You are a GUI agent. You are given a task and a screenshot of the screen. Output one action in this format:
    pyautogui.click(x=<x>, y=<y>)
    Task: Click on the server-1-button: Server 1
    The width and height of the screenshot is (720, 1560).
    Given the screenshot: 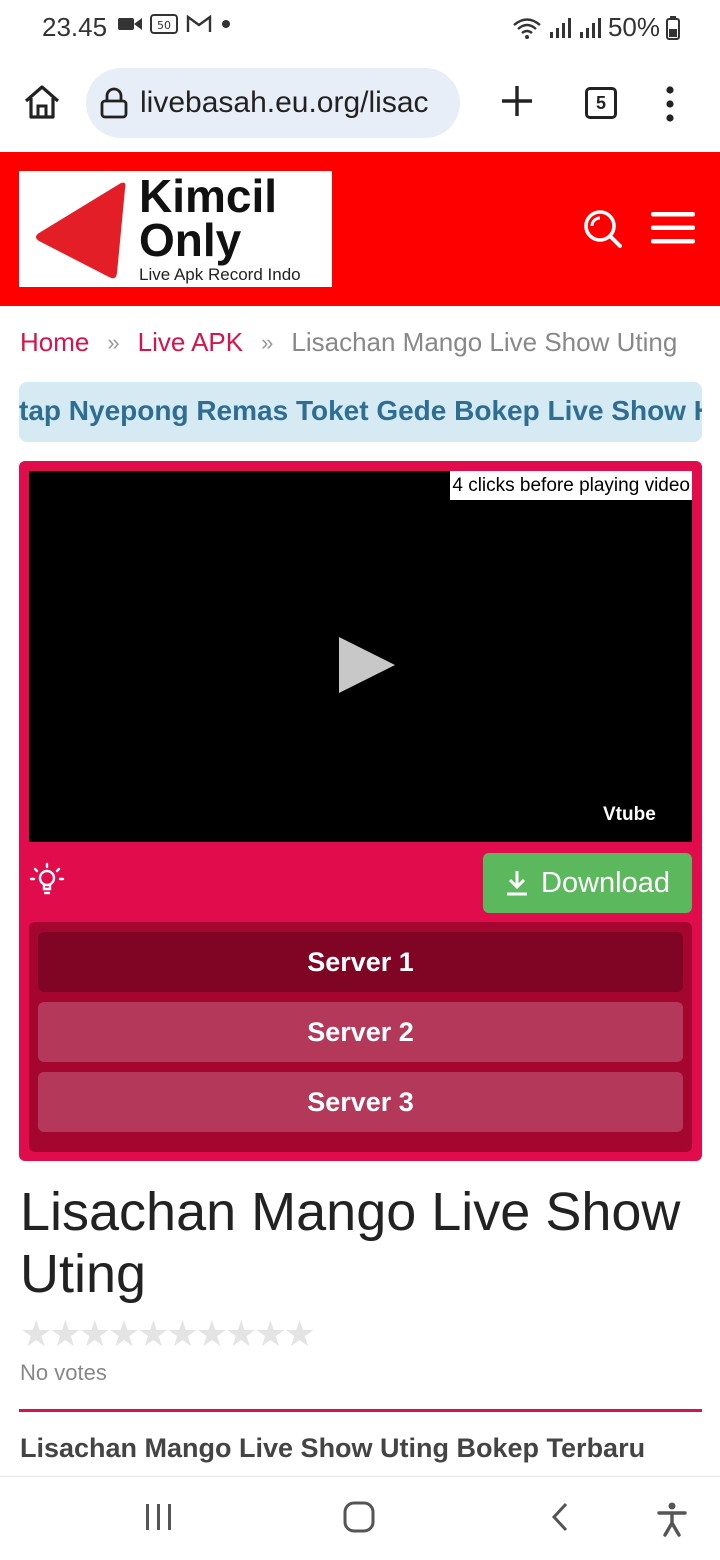 What is the action you would take?
    pyautogui.click(x=360, y=962)
    